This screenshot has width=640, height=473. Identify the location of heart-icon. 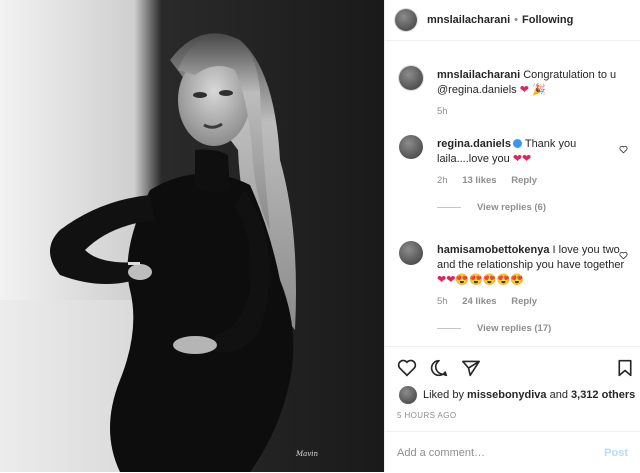
(407, 368).